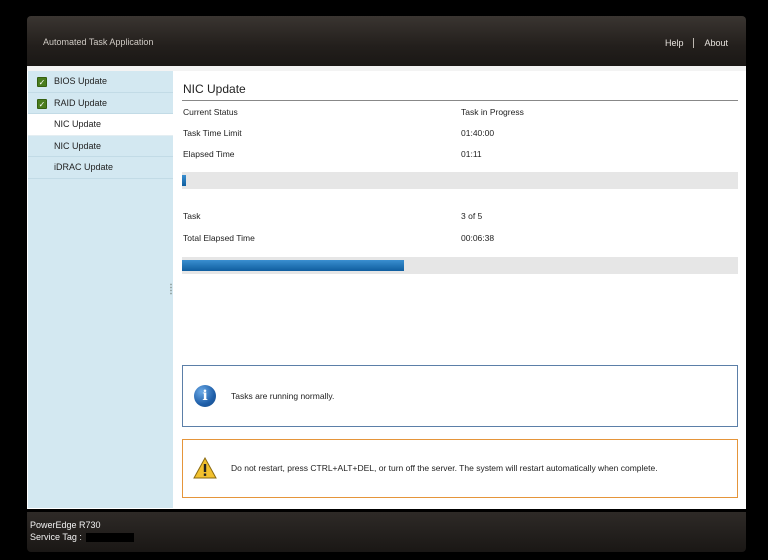 Image resolution: width=768 pixels, height=560 pixels. What do you see at coordinates (472, 216) in the screenshot?
I see `task-count-value: 3 of 5` at bounding box center [472, 216].